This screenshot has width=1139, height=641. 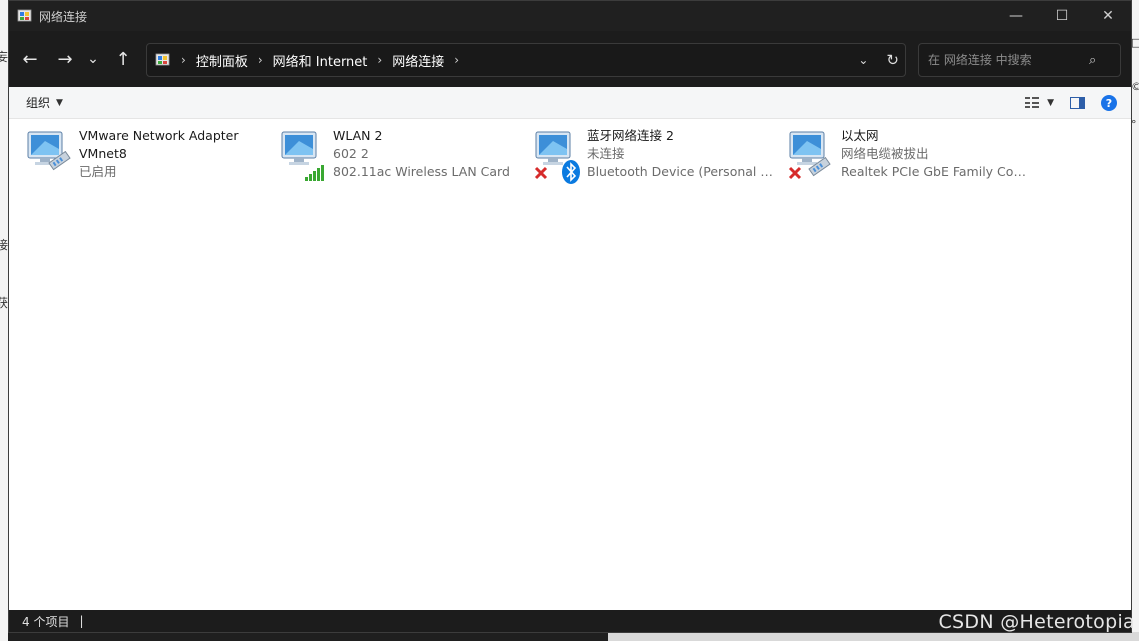 I want to click on back-button: ←, so click(x=30, y=59).